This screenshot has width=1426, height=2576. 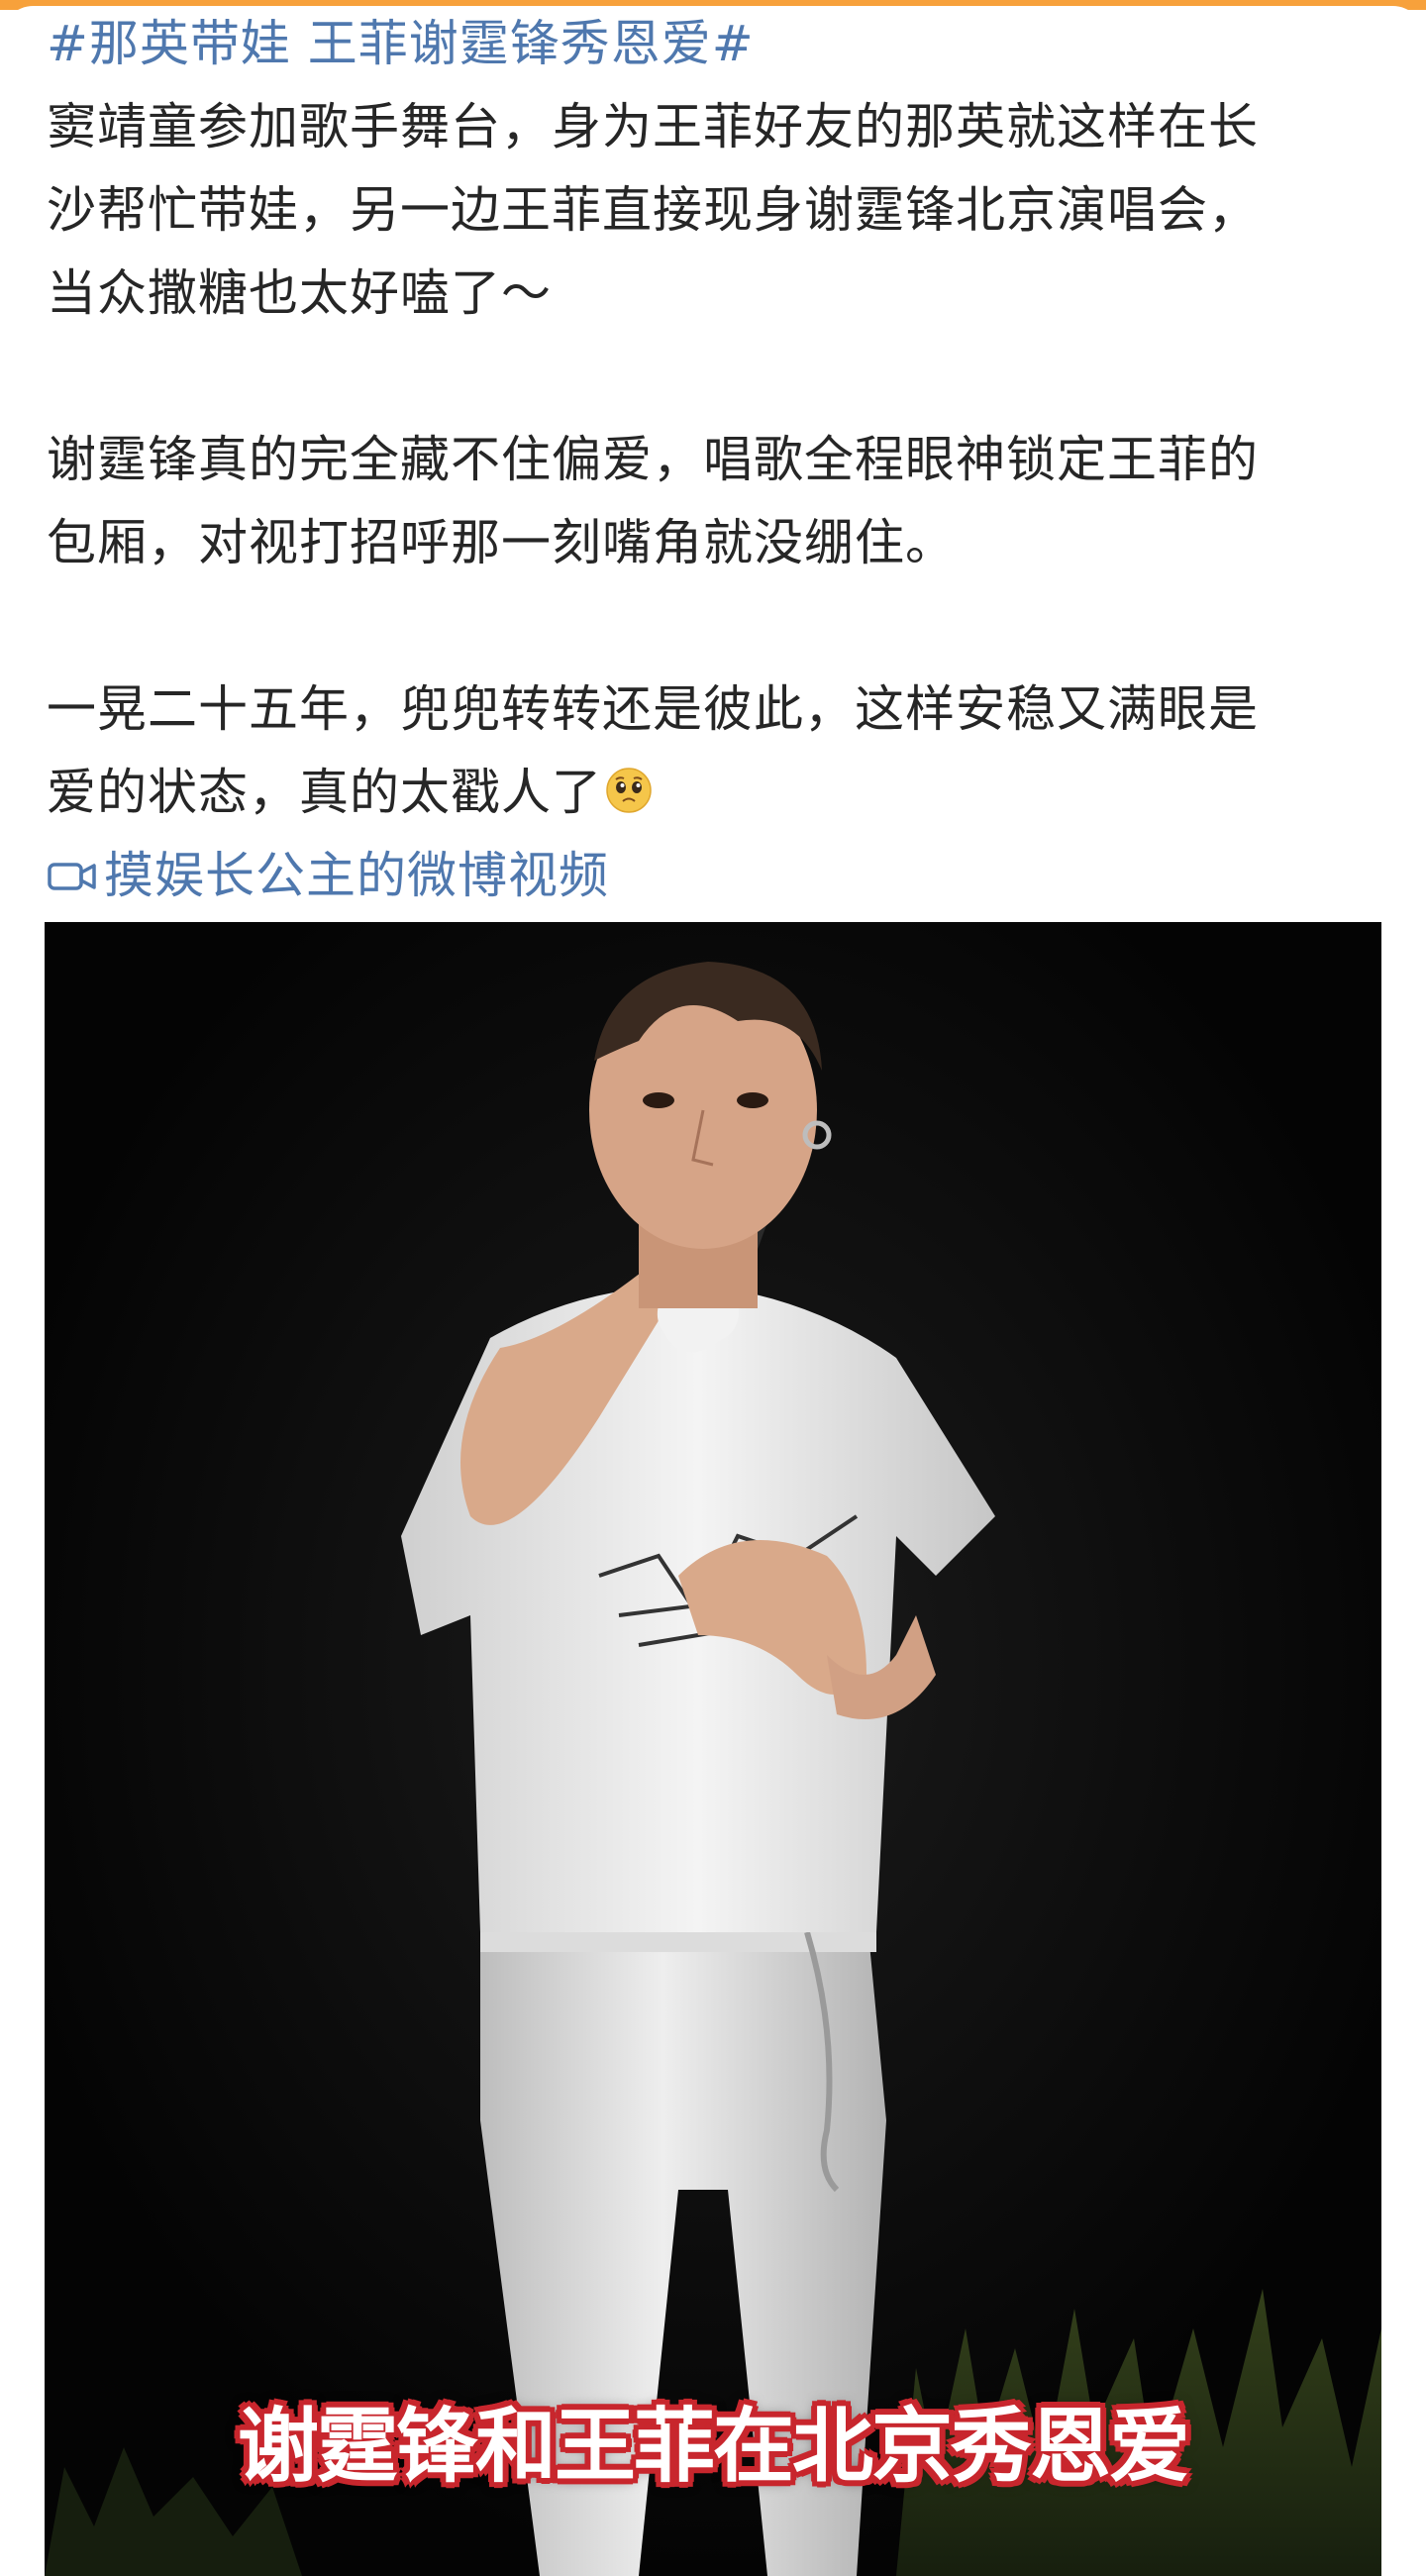 What do you see at coordinates (356, 875) in the screenshot?
I see `video-source-label: 摸娱长公主的微博视频` at bounding box center [356, 875].